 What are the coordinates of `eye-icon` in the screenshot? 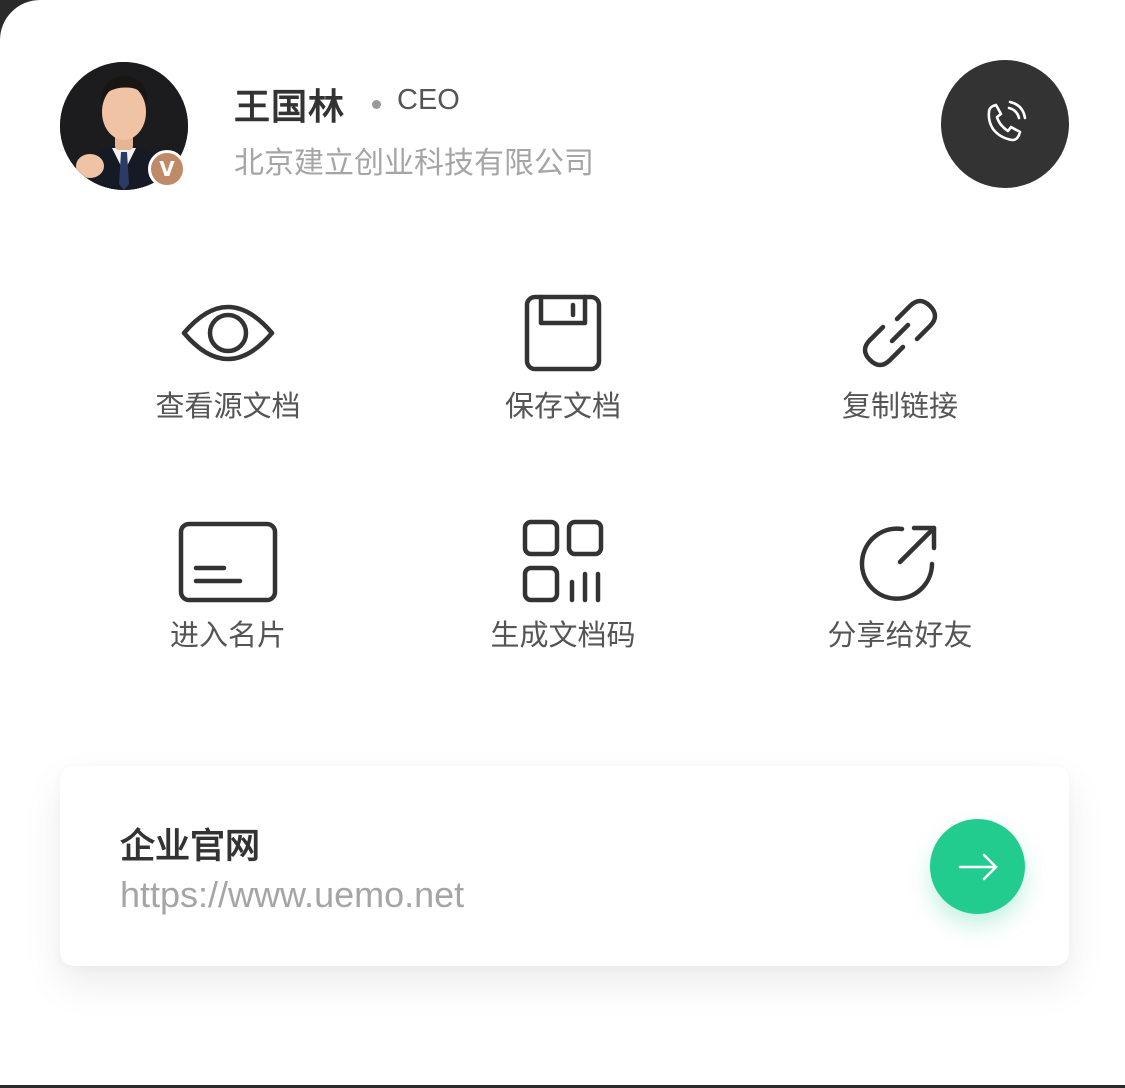 It's located at (228, 333).